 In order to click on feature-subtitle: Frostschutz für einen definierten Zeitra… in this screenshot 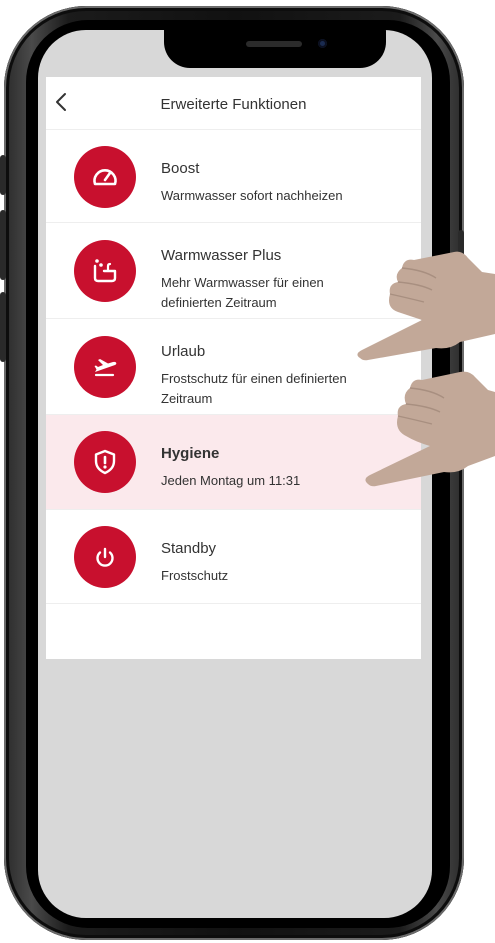, I will do `click(254, 388)`.